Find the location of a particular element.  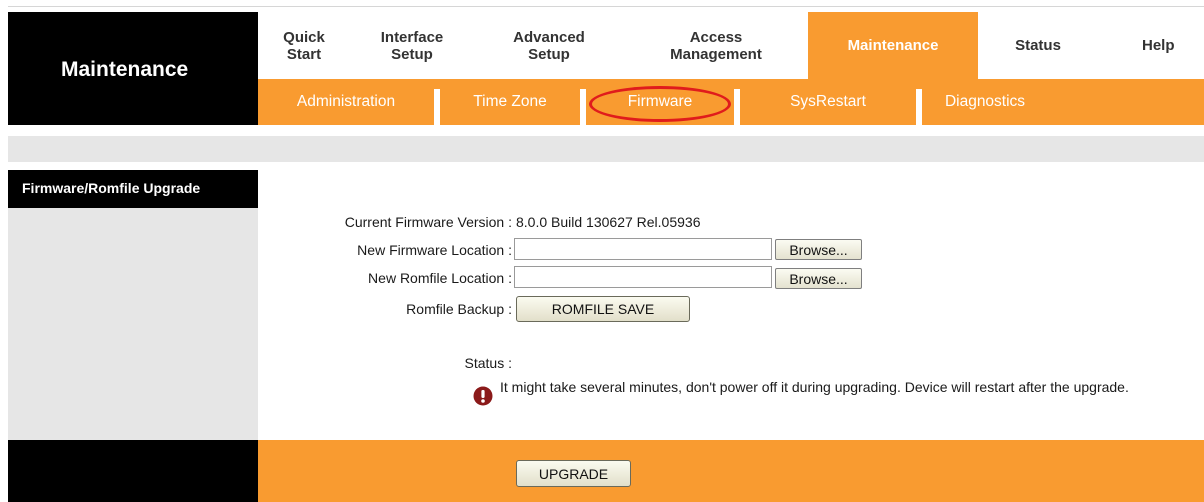

upgrade-button: UPGRADE is located at coordinates (573, 473).